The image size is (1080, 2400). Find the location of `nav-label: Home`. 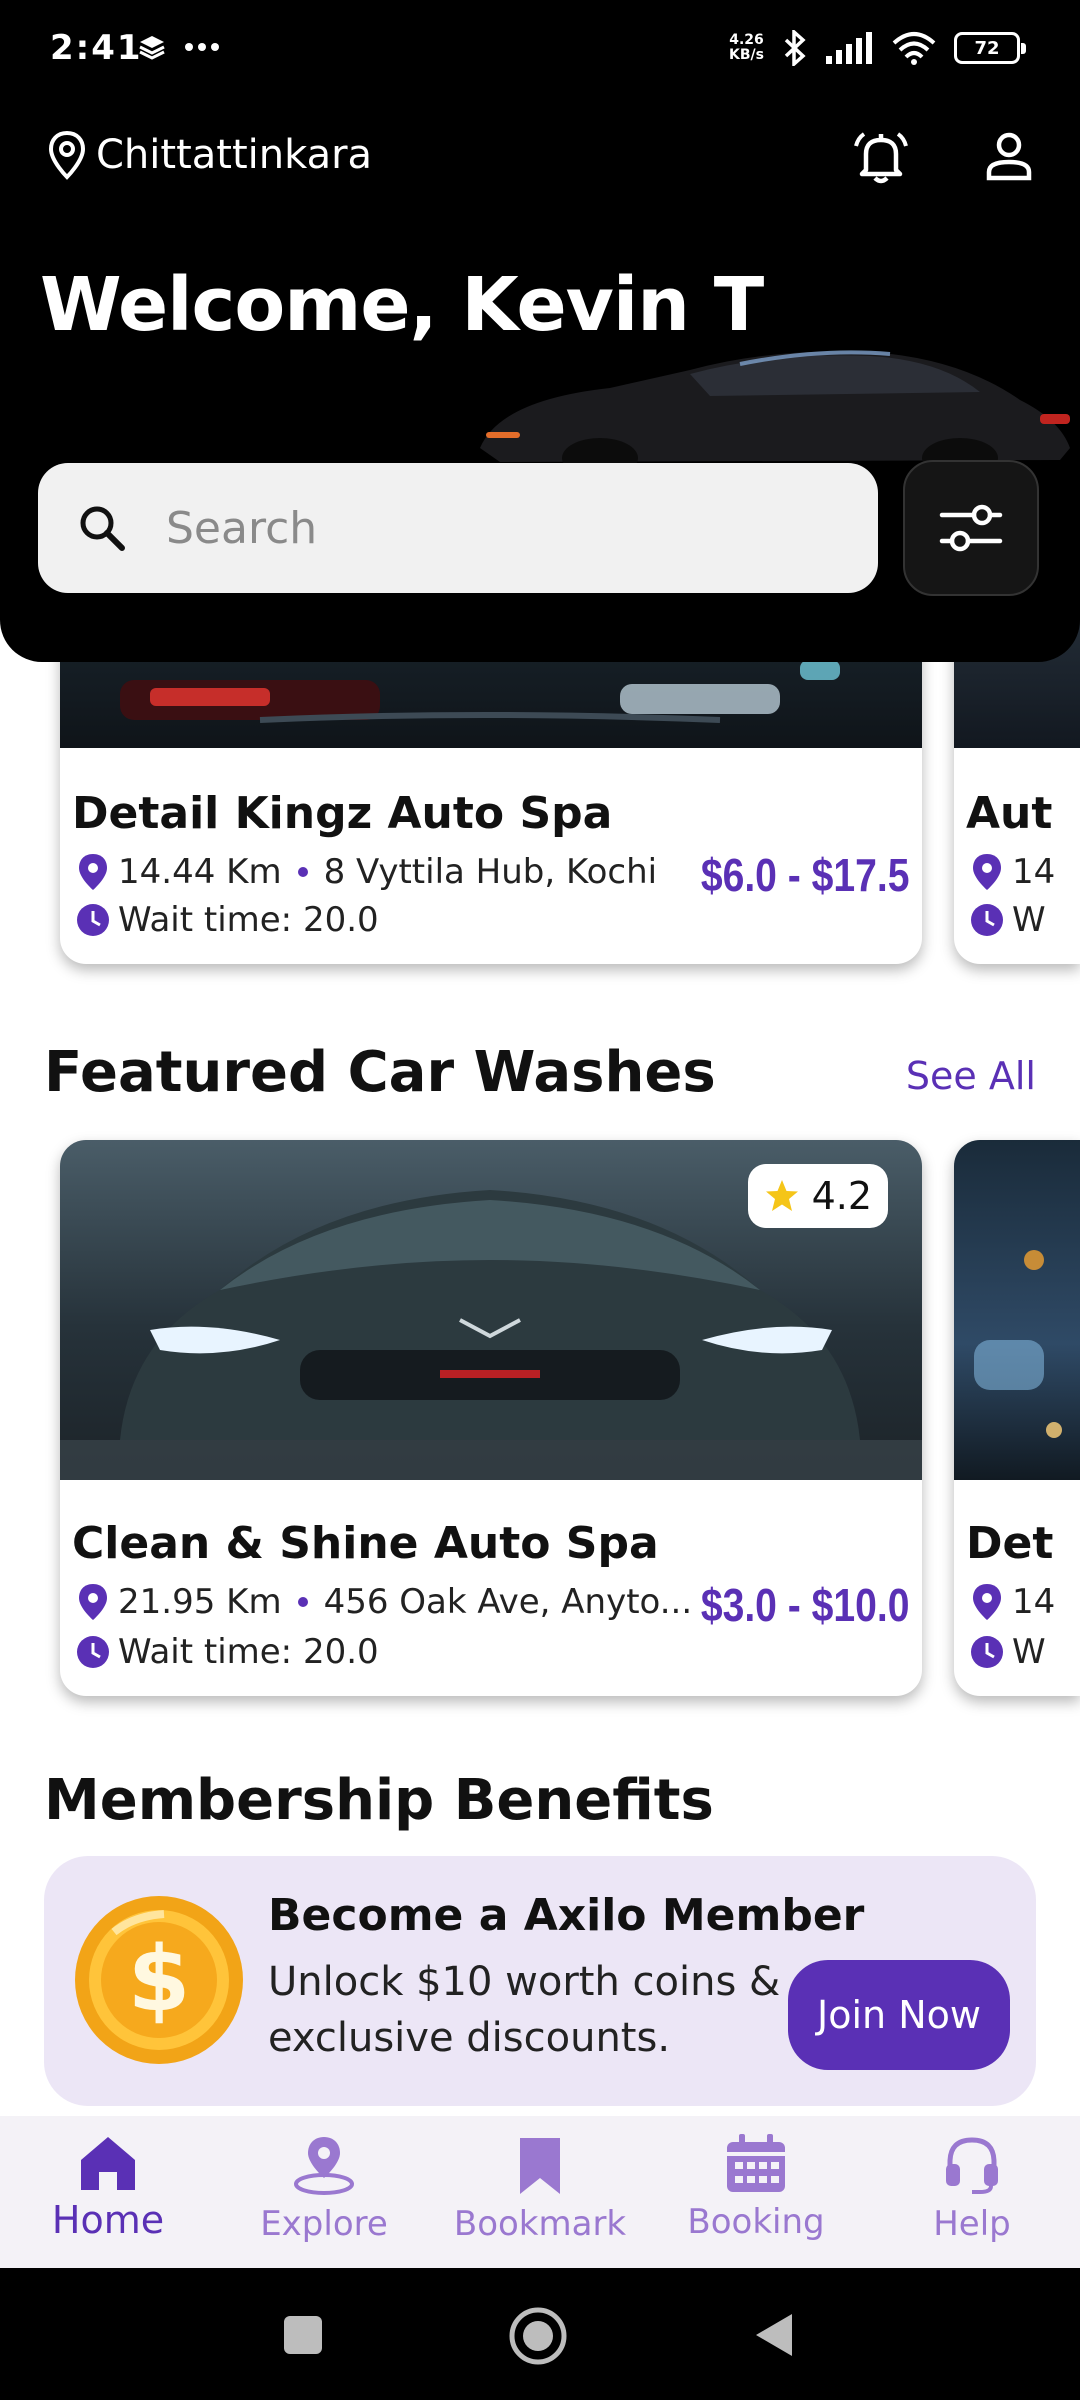

nav-label: Home is located at coordinates (108, 2220).